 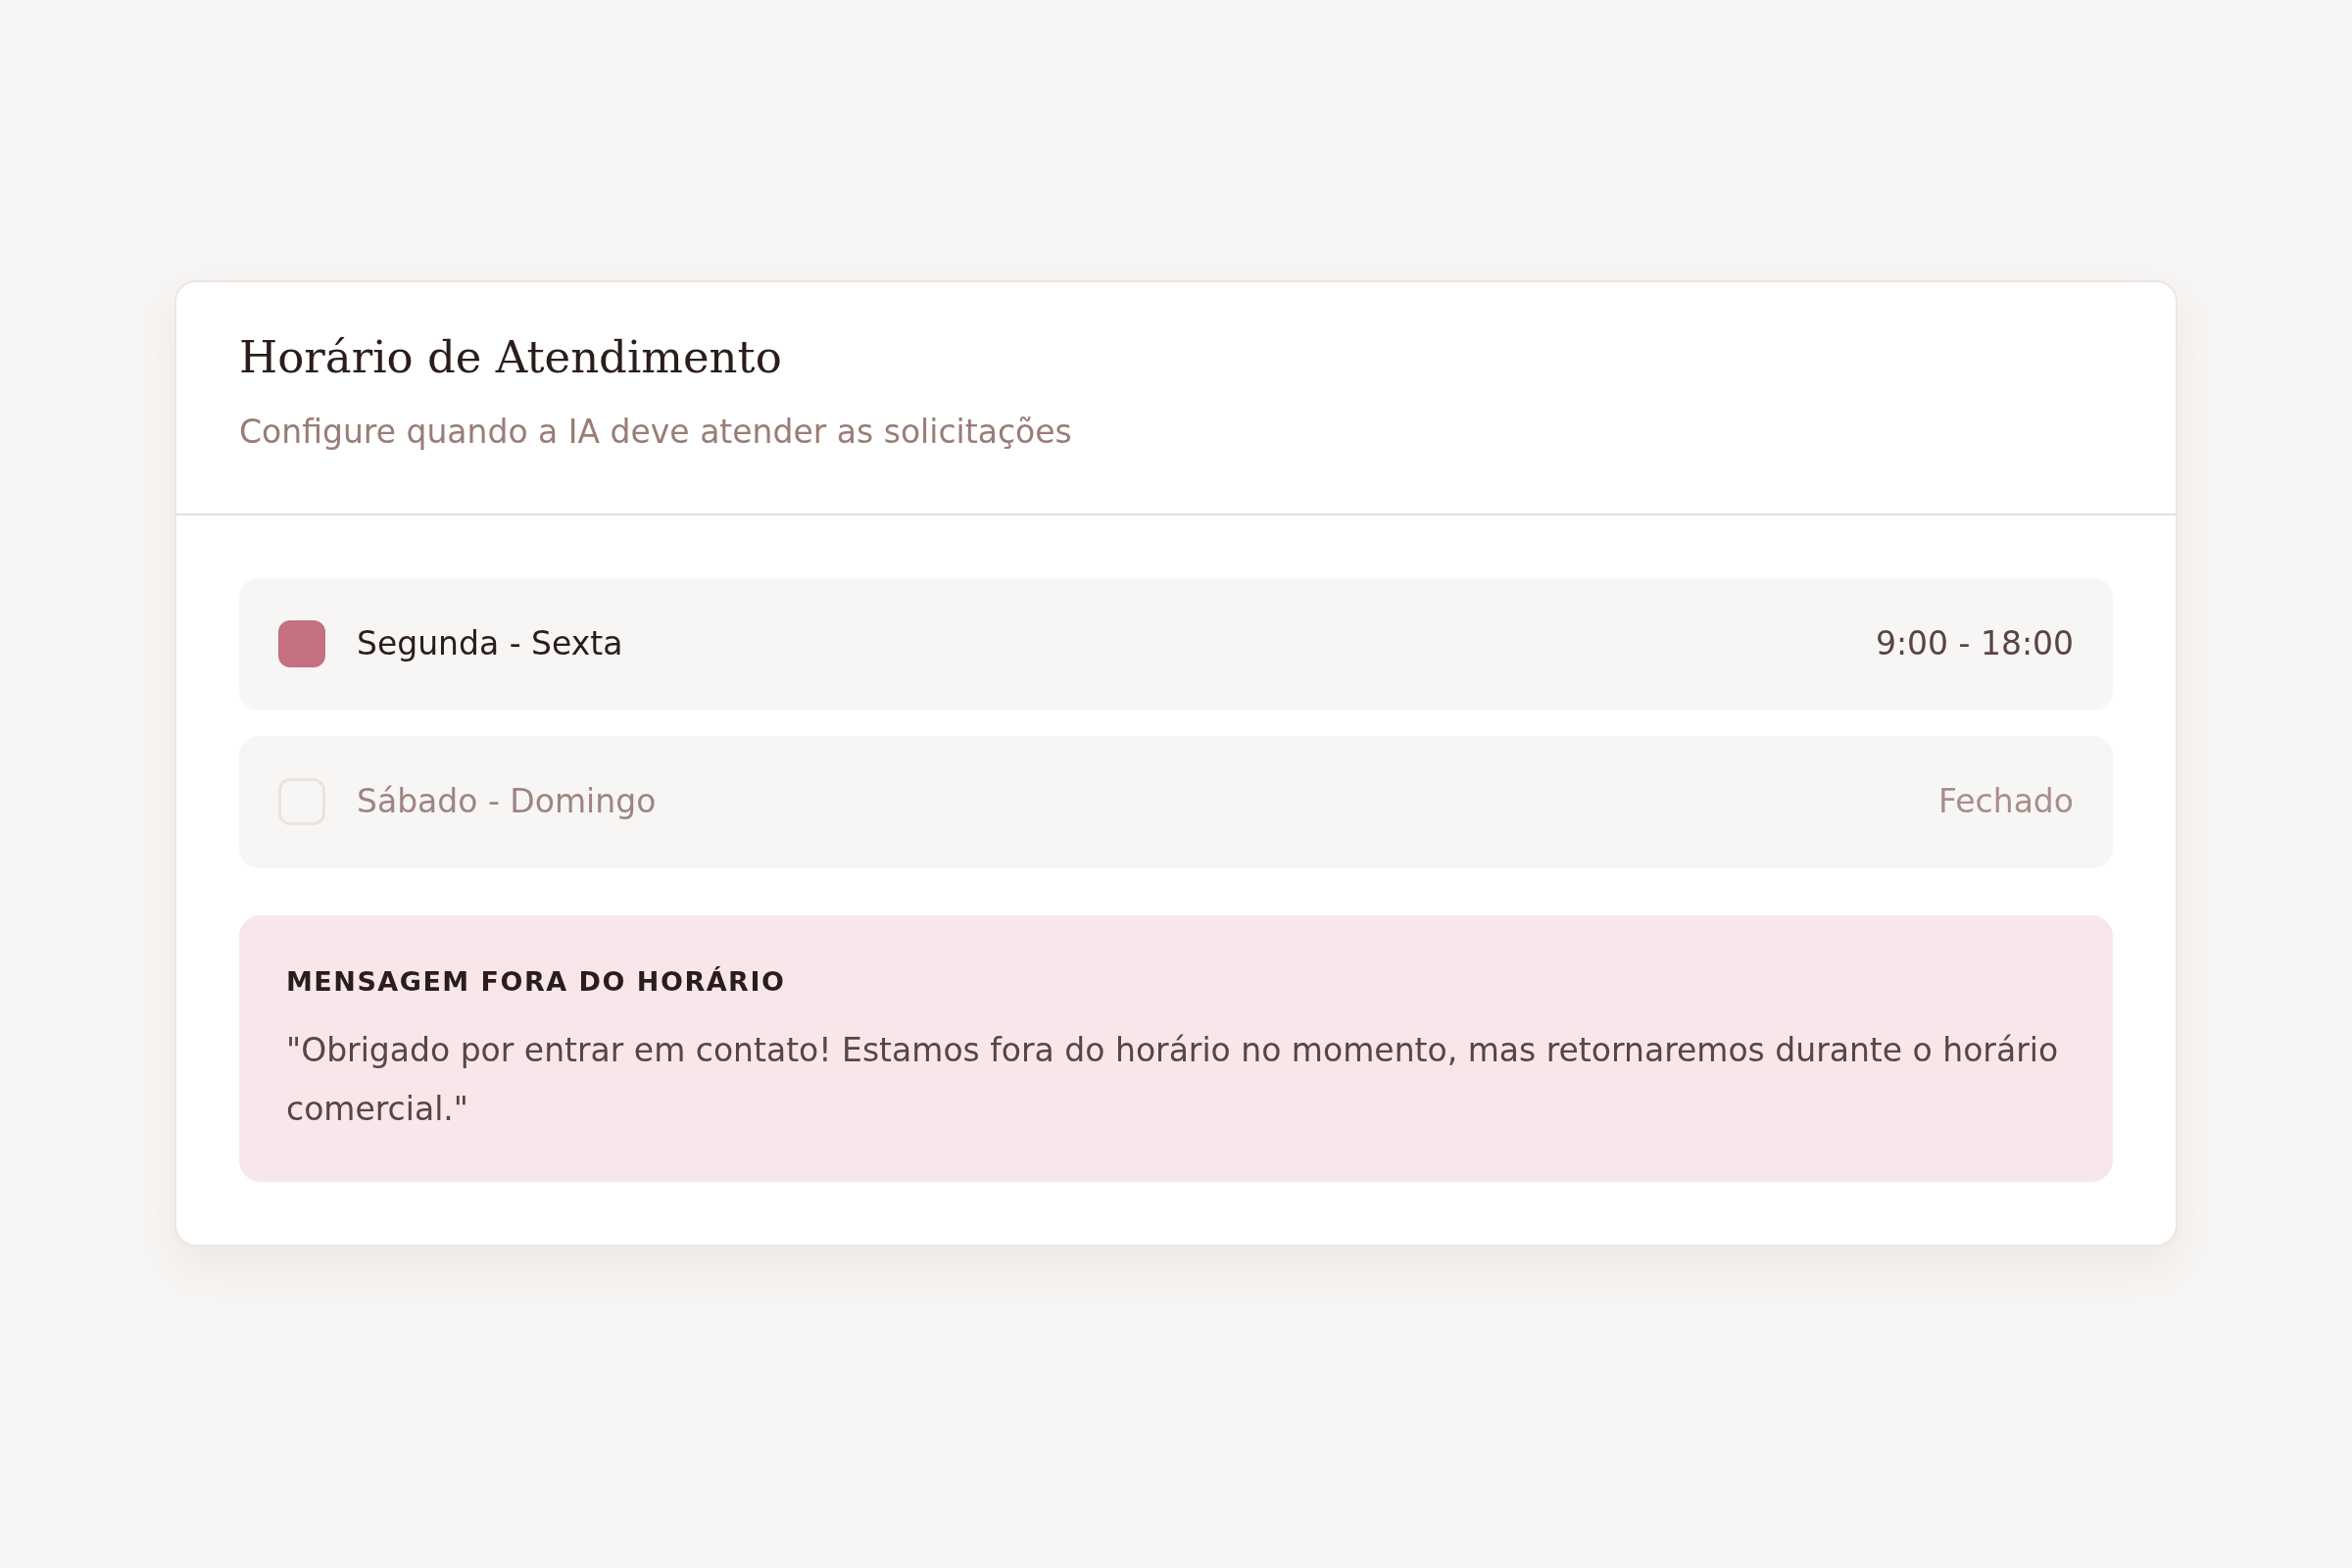 I want to click on hours-text: 9:00 - 18:00, so click(x=1974, y=644).